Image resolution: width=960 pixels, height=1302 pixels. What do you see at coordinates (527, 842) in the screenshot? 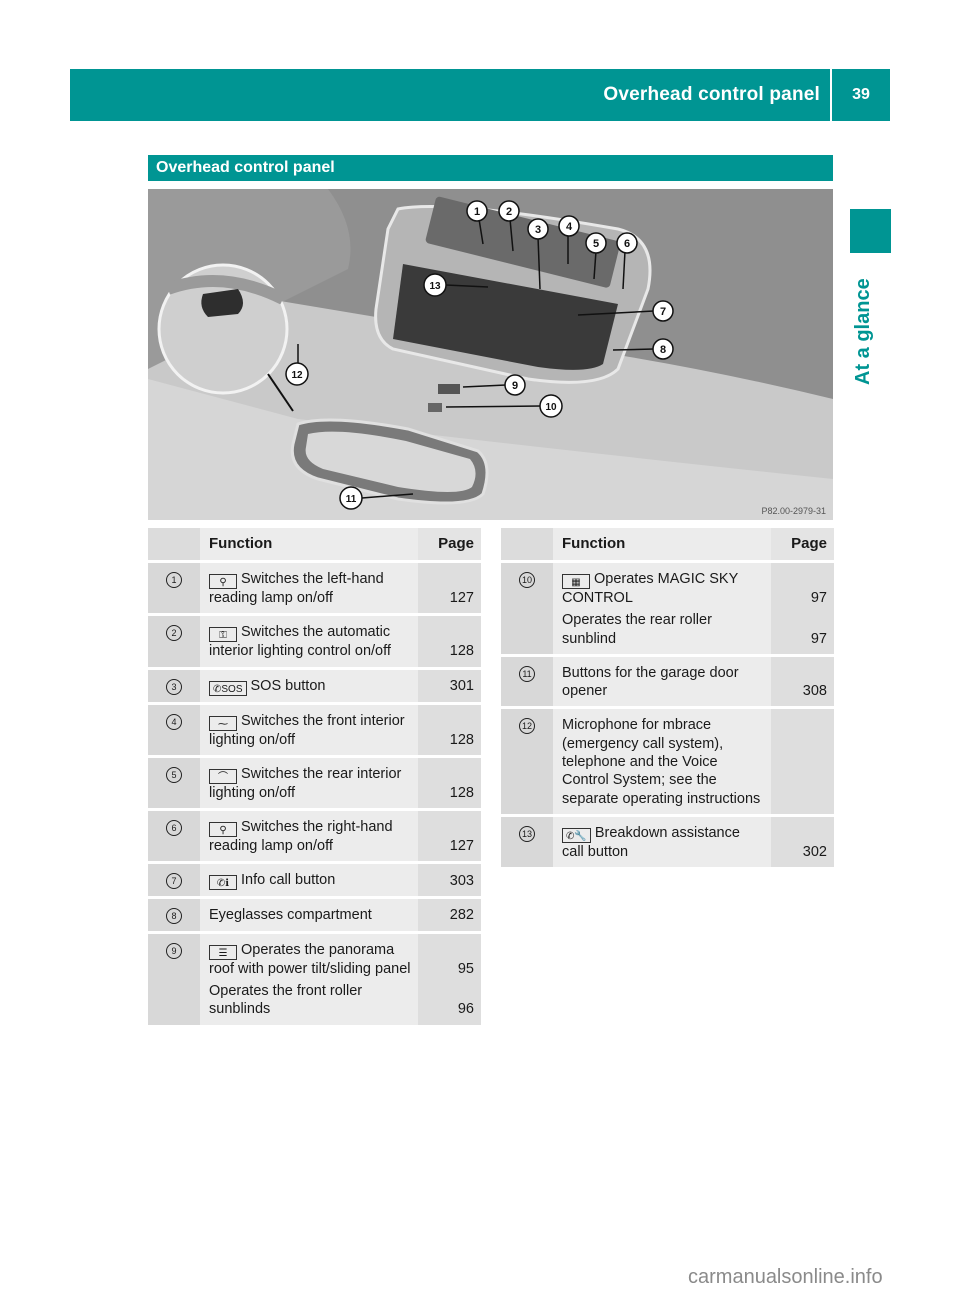
I see `item-number: 13` at bounding box center [527, 842].